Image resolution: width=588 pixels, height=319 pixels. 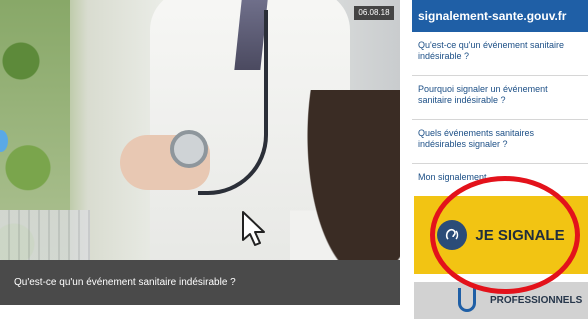 I want to click on stethoscope-small-icon, so click(x=467, y=300).